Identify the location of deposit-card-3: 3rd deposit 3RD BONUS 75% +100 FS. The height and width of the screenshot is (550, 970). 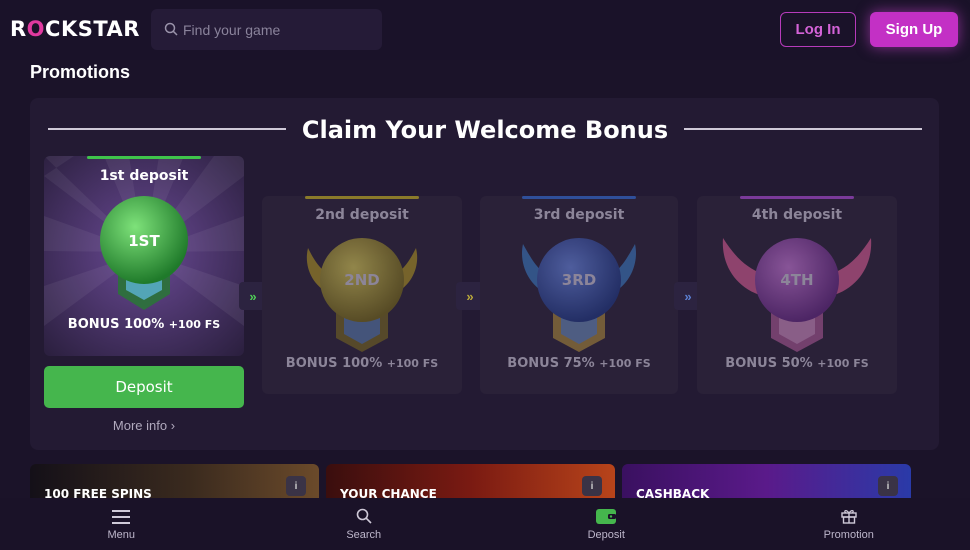
(579, 295).